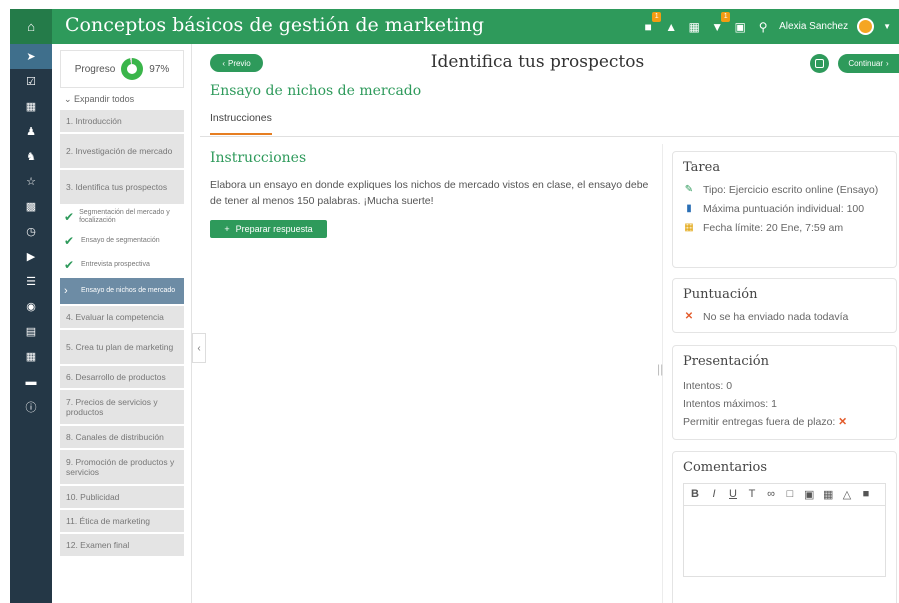 The image size is (899, 603). What do you see at coordinates (115, 317) in the screenshot?
I see `outline-chapter-label: 4. Evaluar la competencia` at bounding box center [115, 317].